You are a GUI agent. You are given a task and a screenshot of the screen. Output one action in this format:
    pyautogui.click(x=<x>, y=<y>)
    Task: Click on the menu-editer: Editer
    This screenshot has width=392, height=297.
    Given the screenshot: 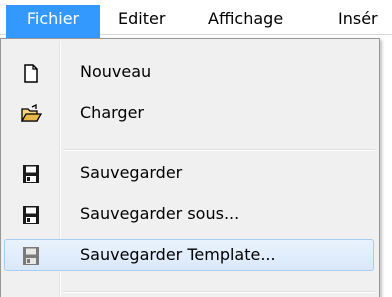 What is the action you would take?
    pyautogui.click(x=141, y=19)
    